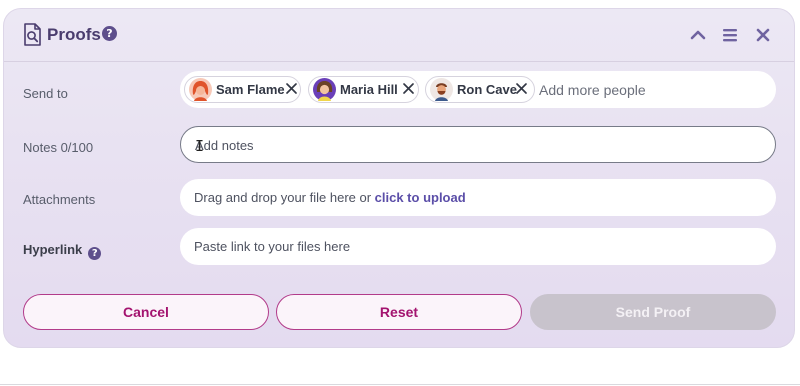 The height and width of the screenshot is (386, 800). I want to click on hyperlink-label-group: Hyperlink?, so click(62, 251).